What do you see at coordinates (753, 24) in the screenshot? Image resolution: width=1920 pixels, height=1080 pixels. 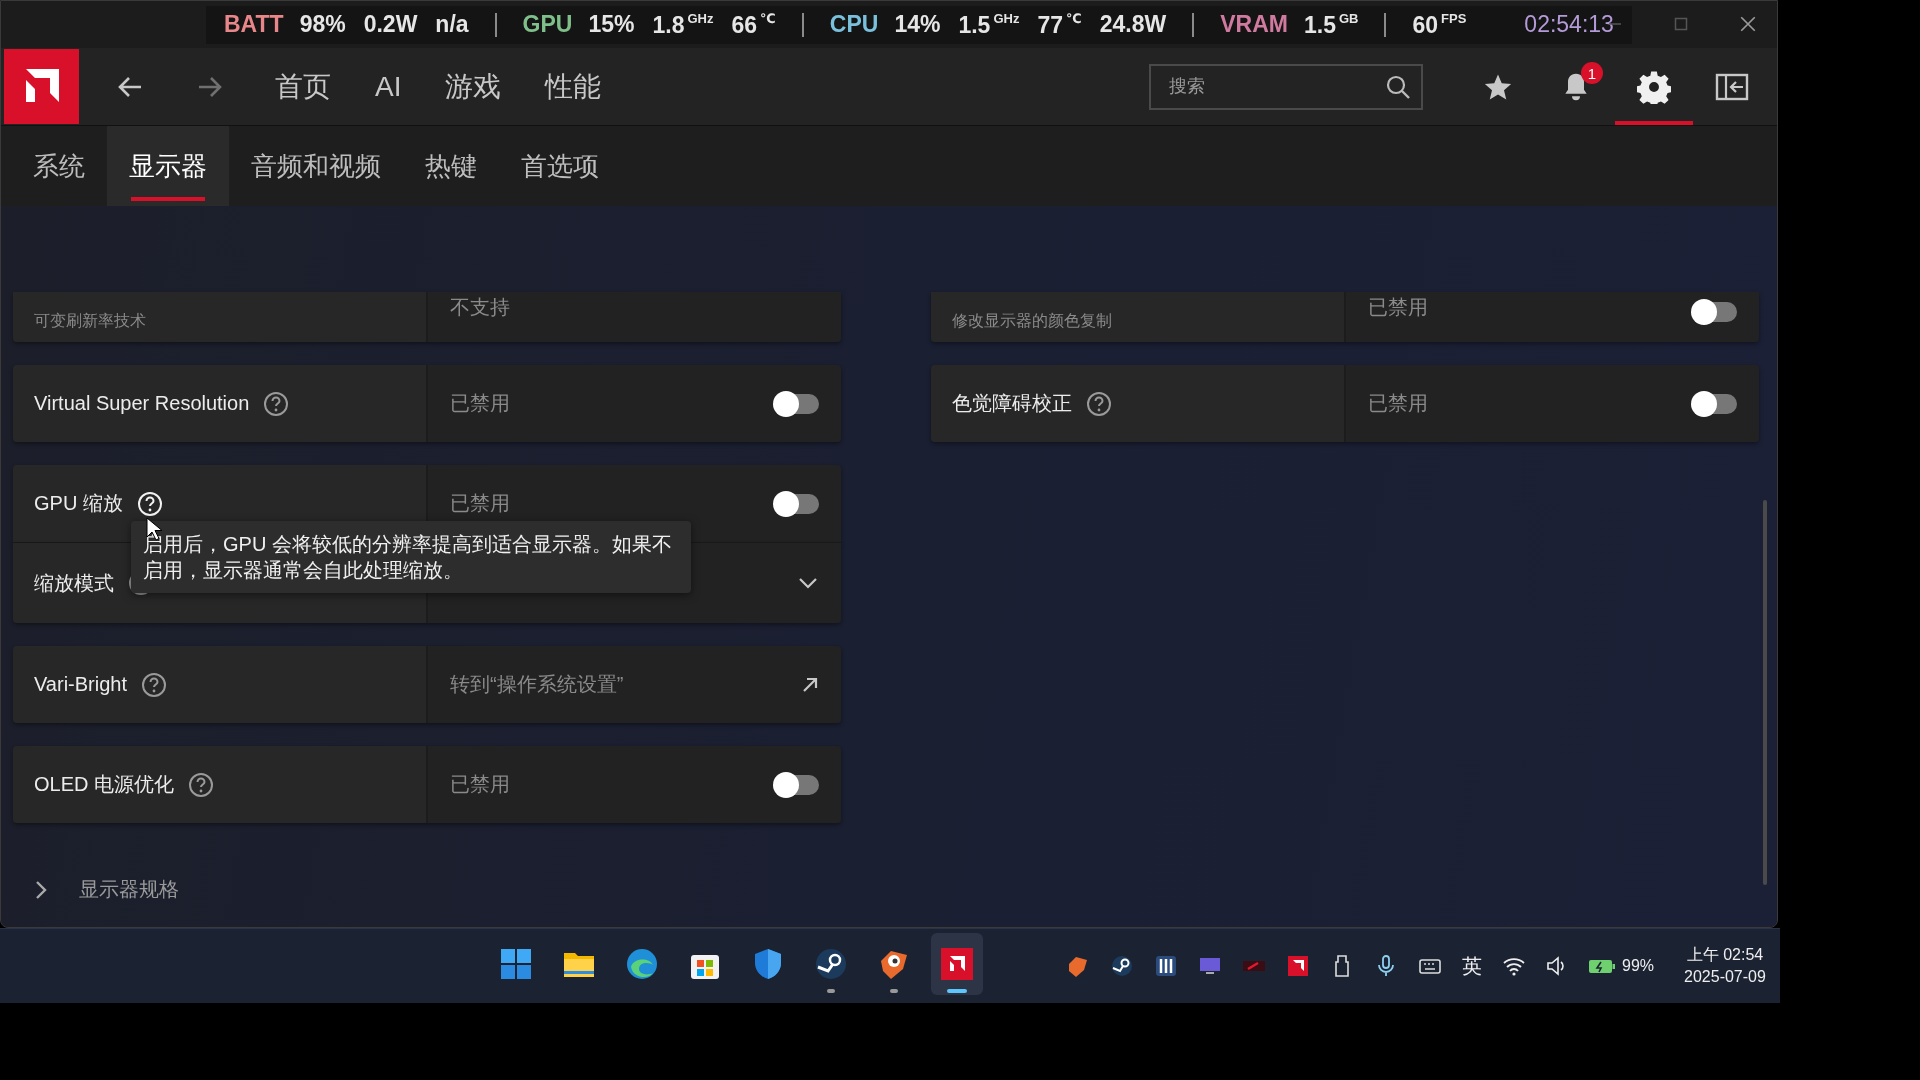 I see `overlay-reading: 66$^{℃}$` at bounding box center [753, 24].